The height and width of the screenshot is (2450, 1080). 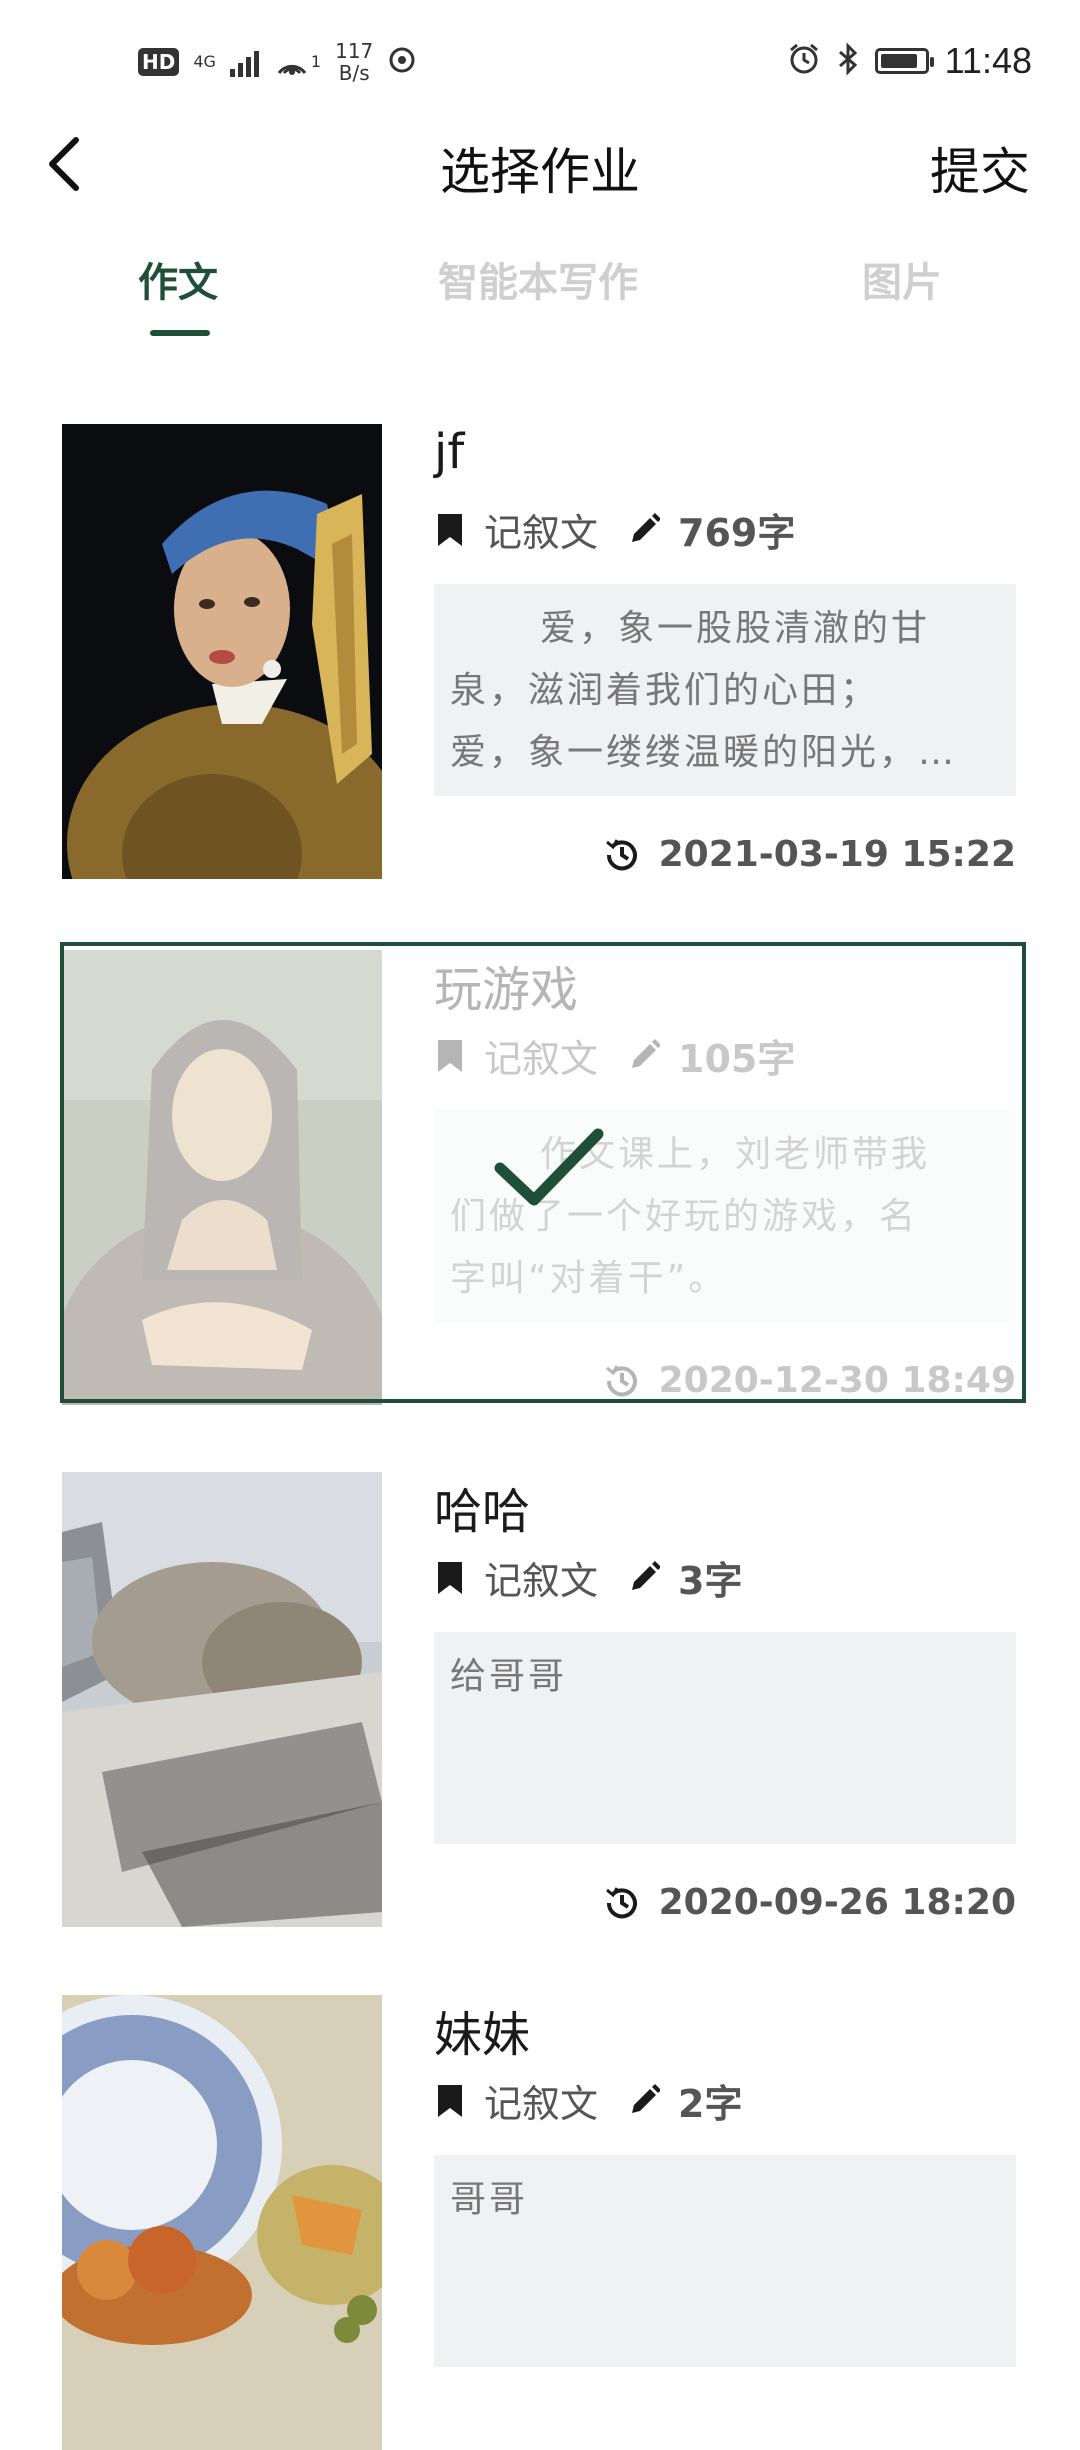 I want to click on excerpt-line: 们做了一个好玩的游戏，名, so click(x=684, y=1216).